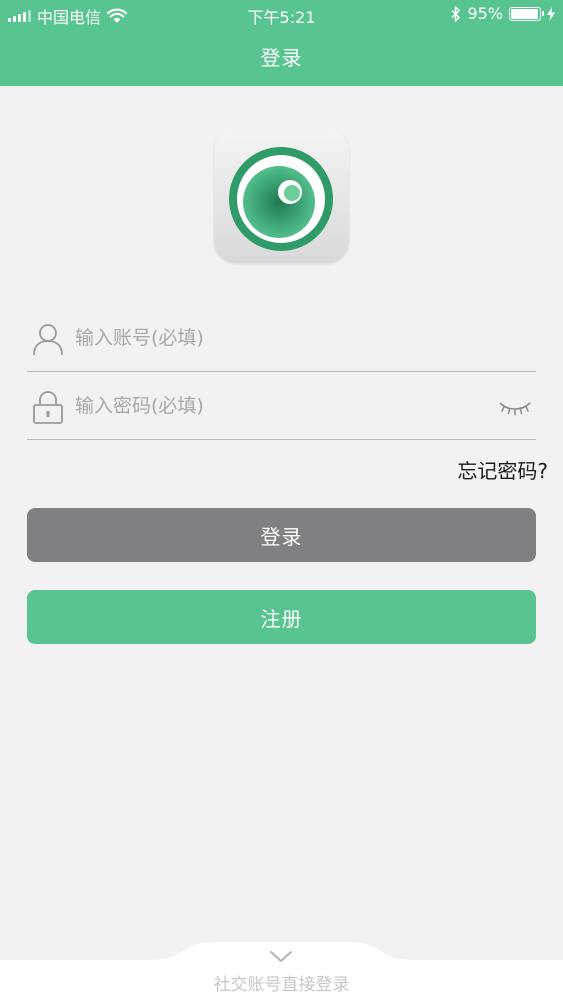 This screenshot has height=1000, width=563. What do you see at coordinates (281, 199) in the screenshot?
I see `app-logo-icon` at bounding box center [281, 199].